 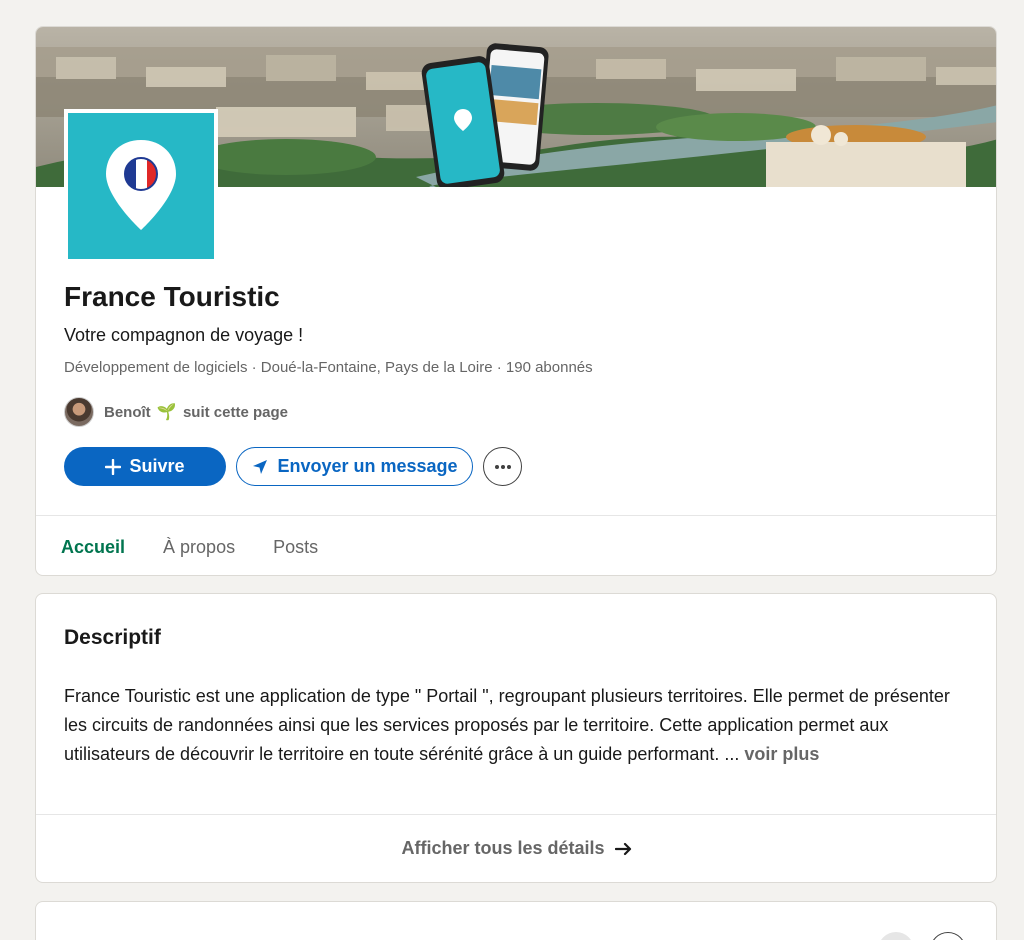 I want to click on map-pin-icon, so click(x=141, y=185).